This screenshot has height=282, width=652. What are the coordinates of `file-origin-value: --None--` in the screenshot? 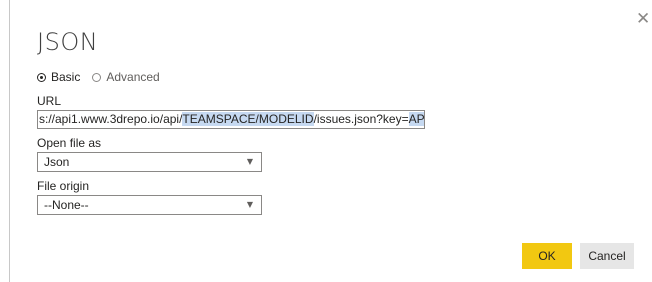 It's located at (66, 205).